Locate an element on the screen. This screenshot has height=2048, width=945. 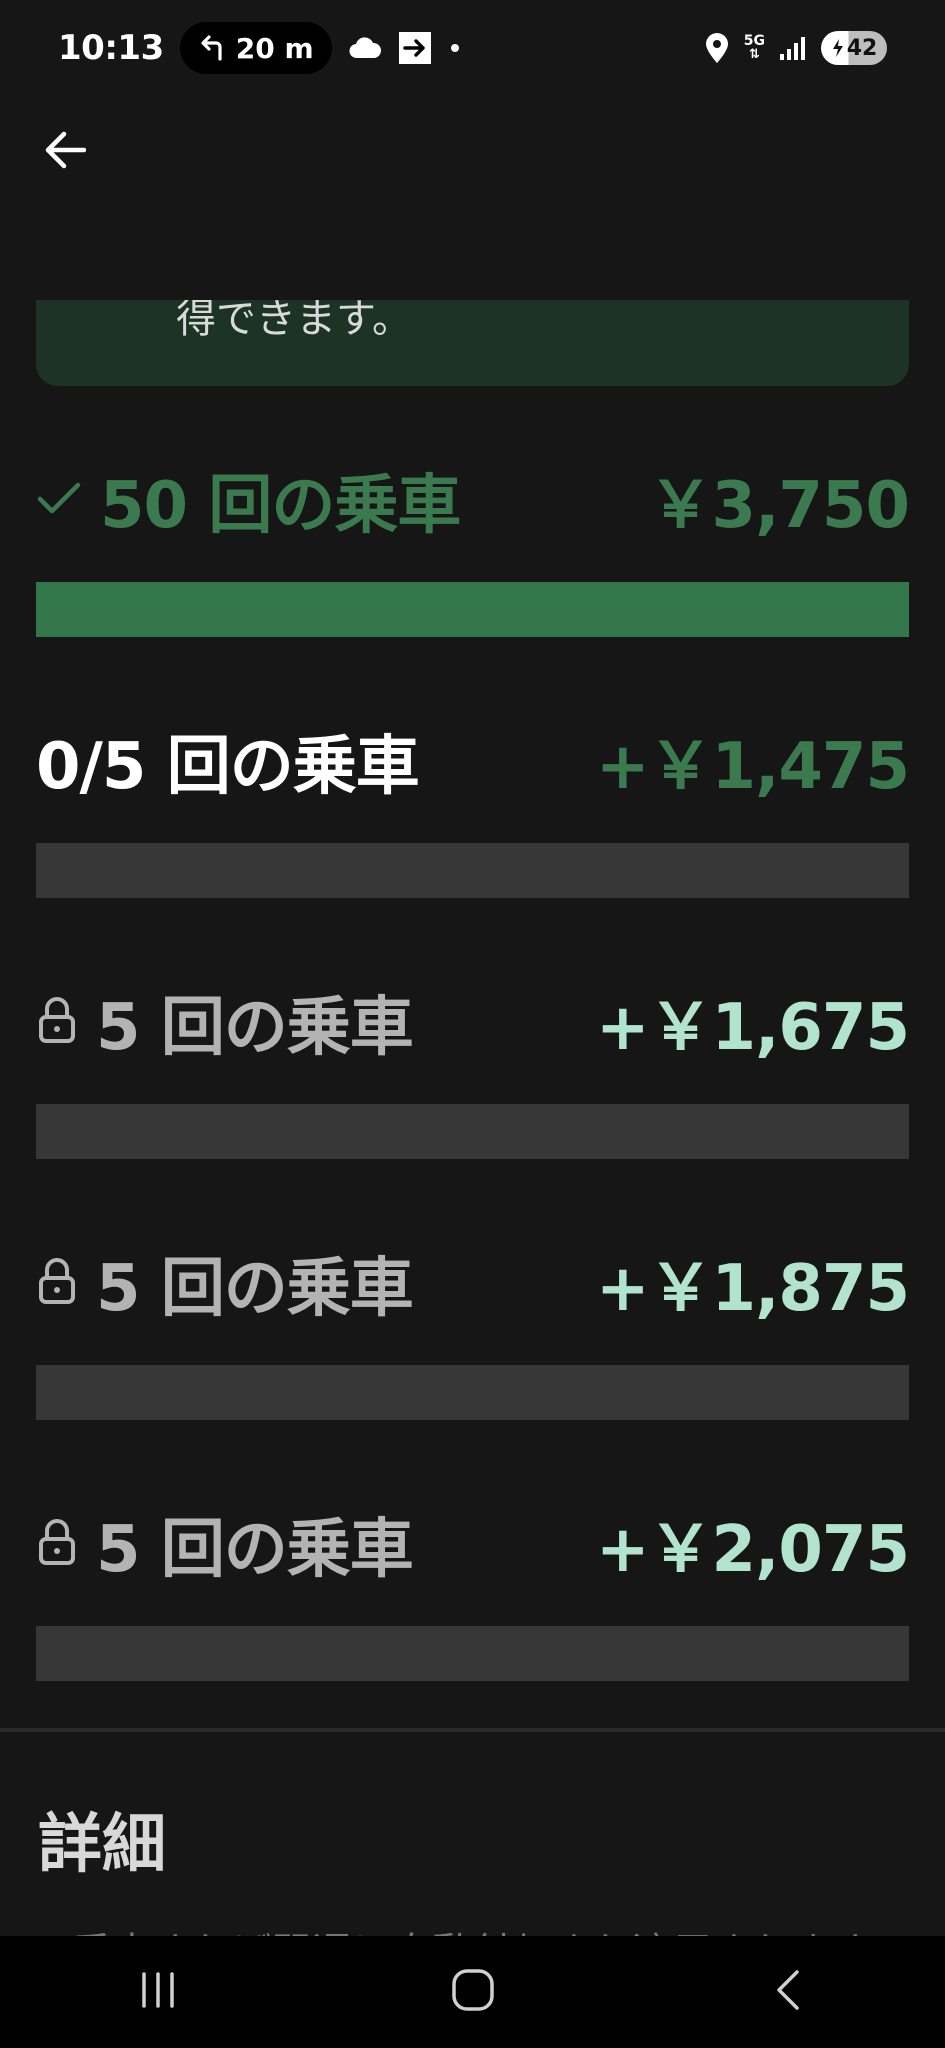
turn-left-icon is located at coordinates (213, 48).